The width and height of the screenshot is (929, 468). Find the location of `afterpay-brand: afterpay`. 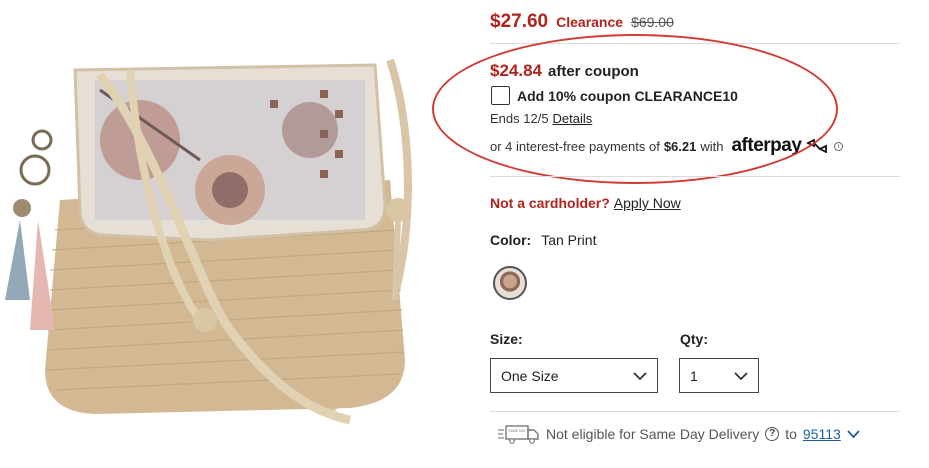

afterpay-brand: afterpay is located at coordinates (766, 145).